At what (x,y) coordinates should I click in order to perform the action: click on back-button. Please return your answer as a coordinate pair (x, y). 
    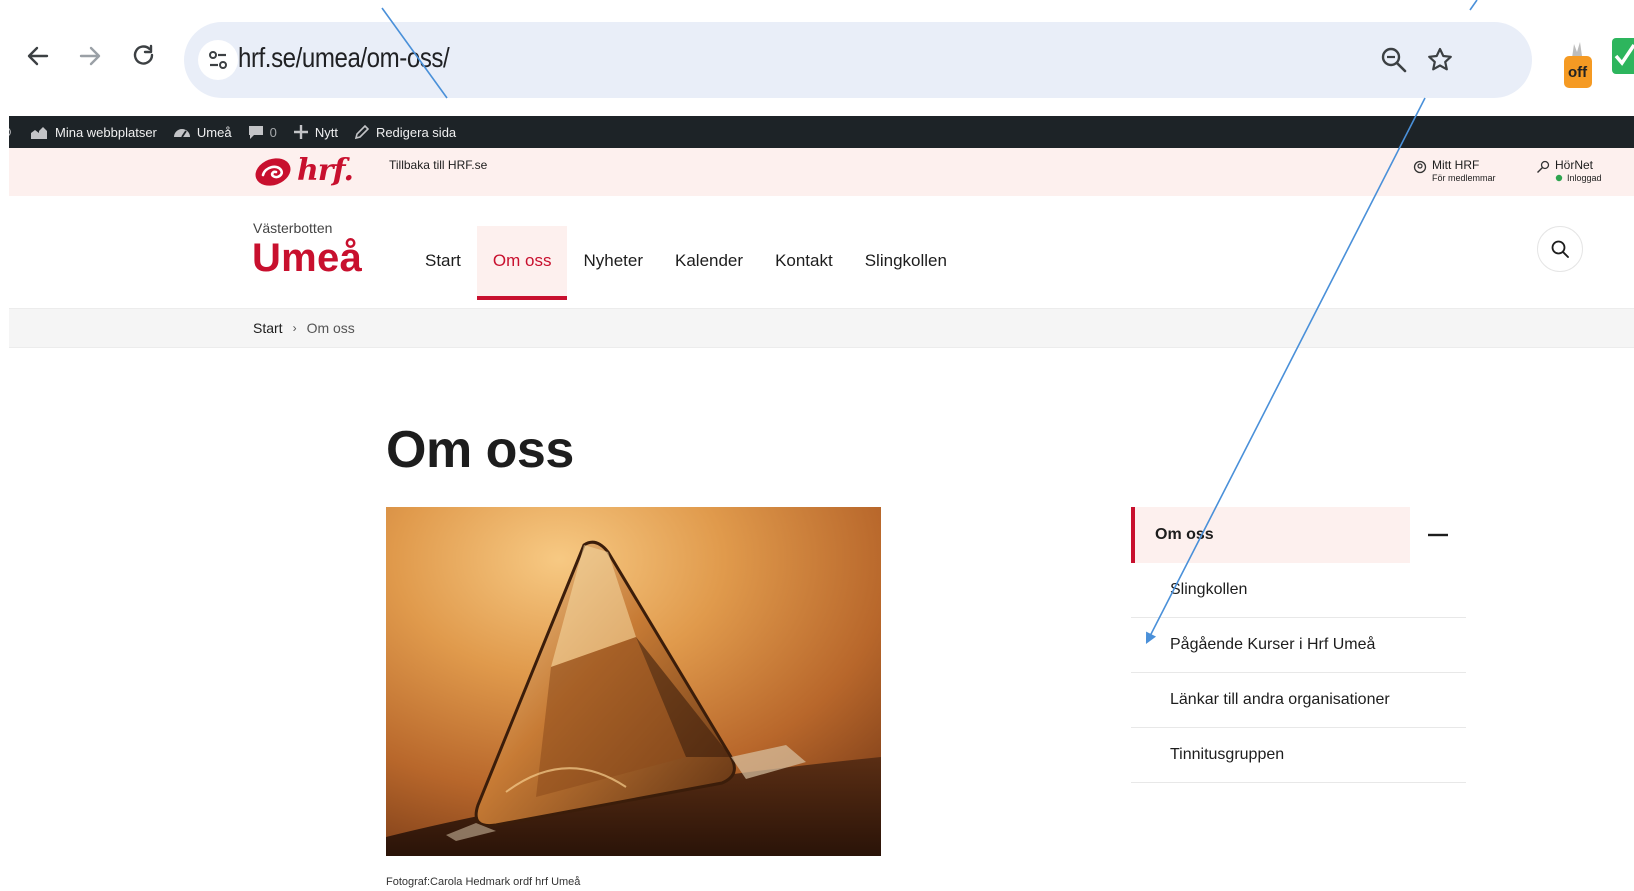
    Looking at the image, I should click on (38, 56).